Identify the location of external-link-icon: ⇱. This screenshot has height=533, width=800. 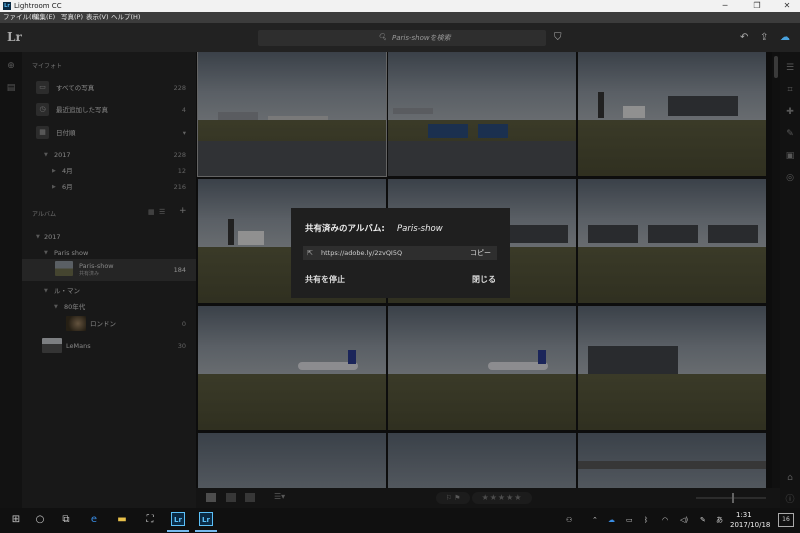
(310, 253).